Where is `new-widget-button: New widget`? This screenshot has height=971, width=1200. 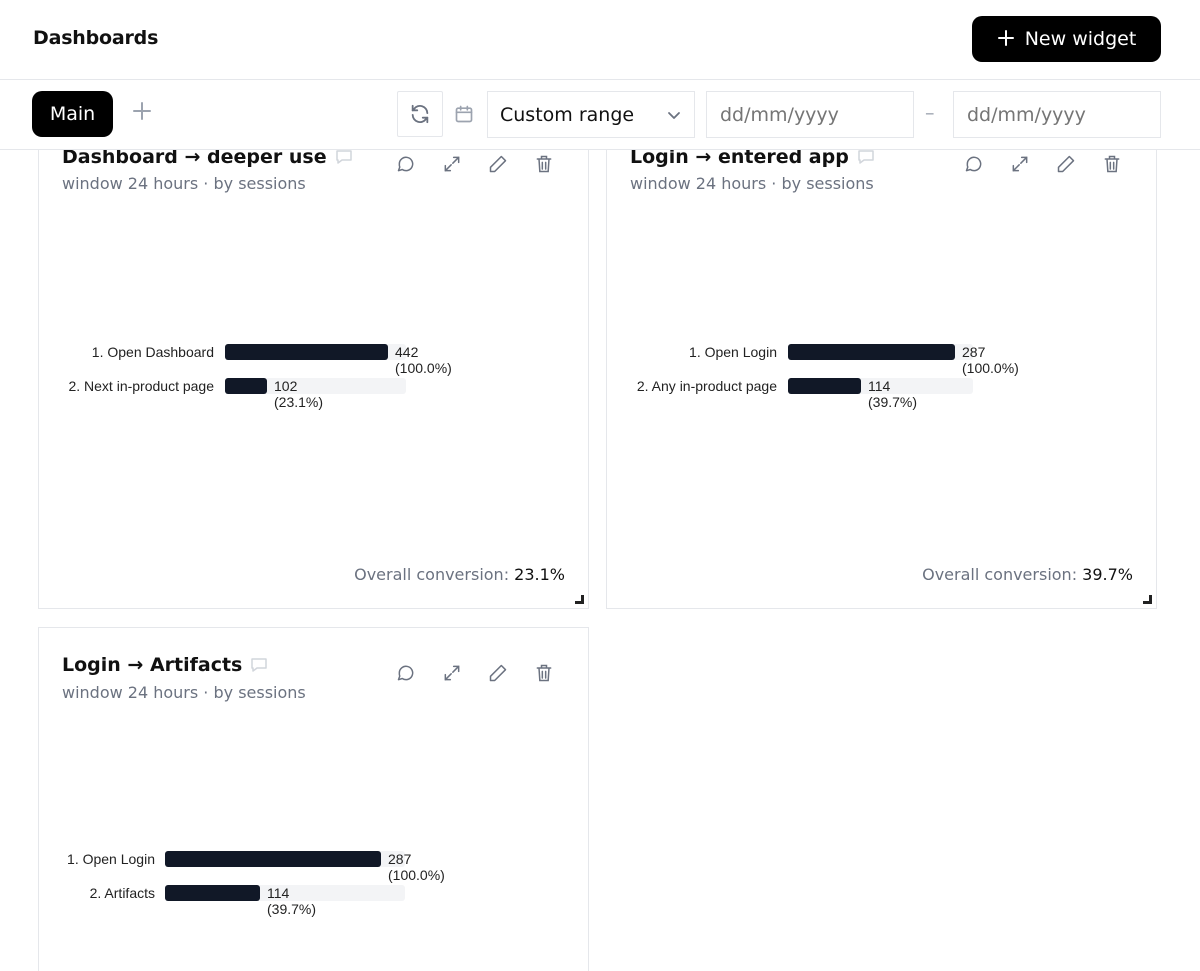 new-widget-button: New widget is located at coordinates (1066, 39).